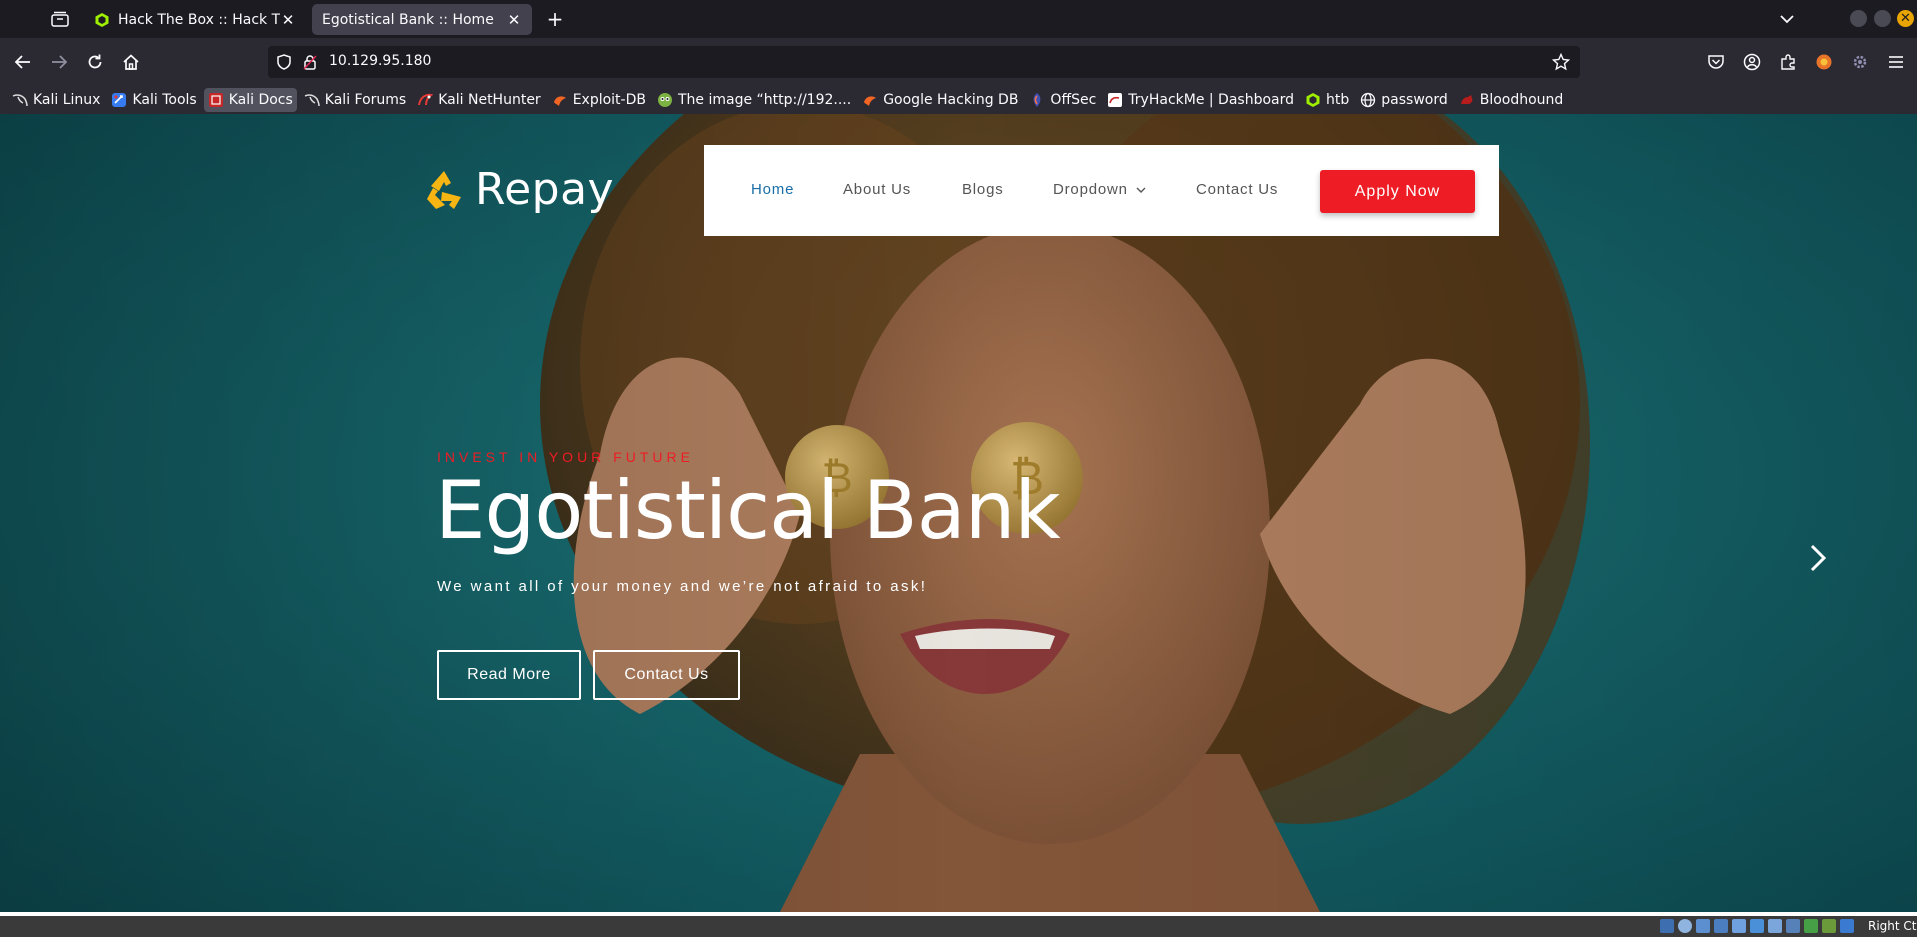 The image size is (1917, 937). I want to click on account-button, so click(1752, 62).